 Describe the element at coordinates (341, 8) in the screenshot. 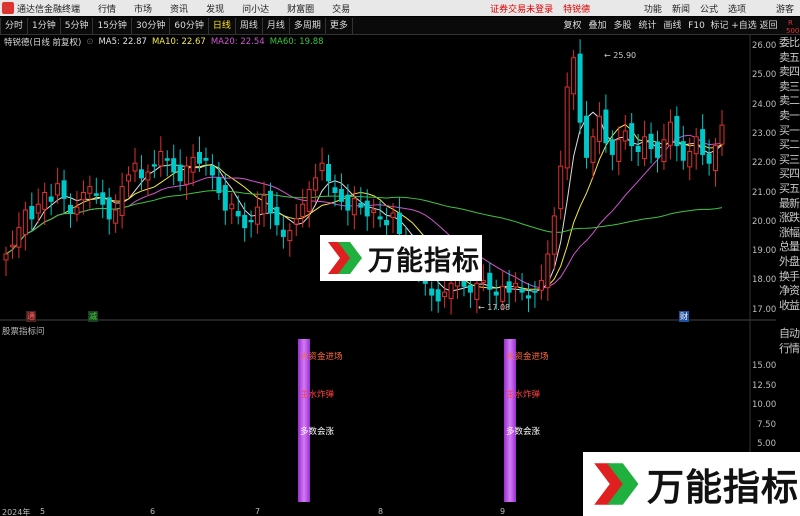

I see `menu-trade: 交易` at that location.